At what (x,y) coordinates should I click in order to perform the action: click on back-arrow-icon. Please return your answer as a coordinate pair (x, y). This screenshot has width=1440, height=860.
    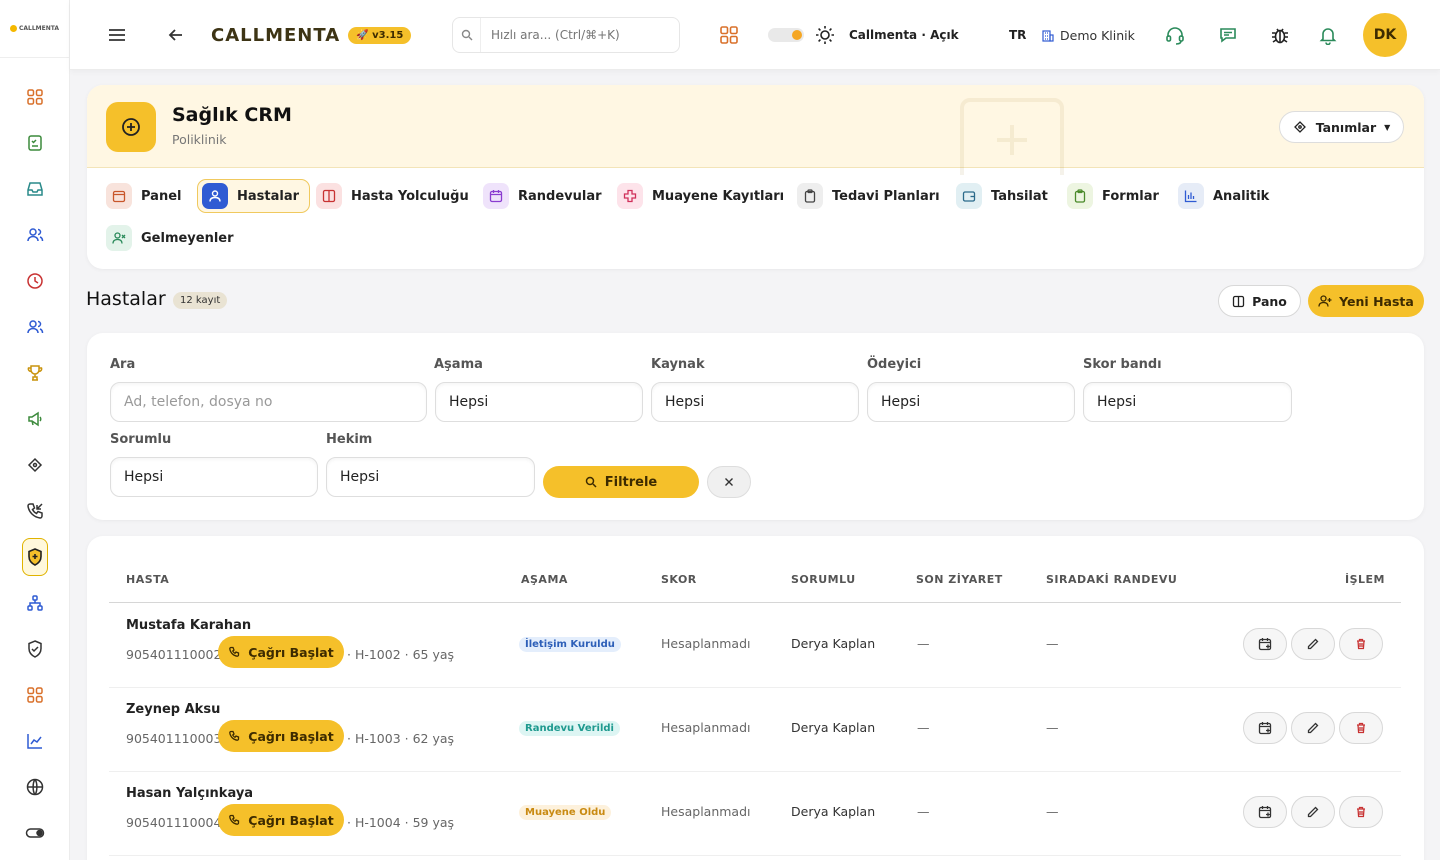
    Looking at the image, I should click on (176, 35).